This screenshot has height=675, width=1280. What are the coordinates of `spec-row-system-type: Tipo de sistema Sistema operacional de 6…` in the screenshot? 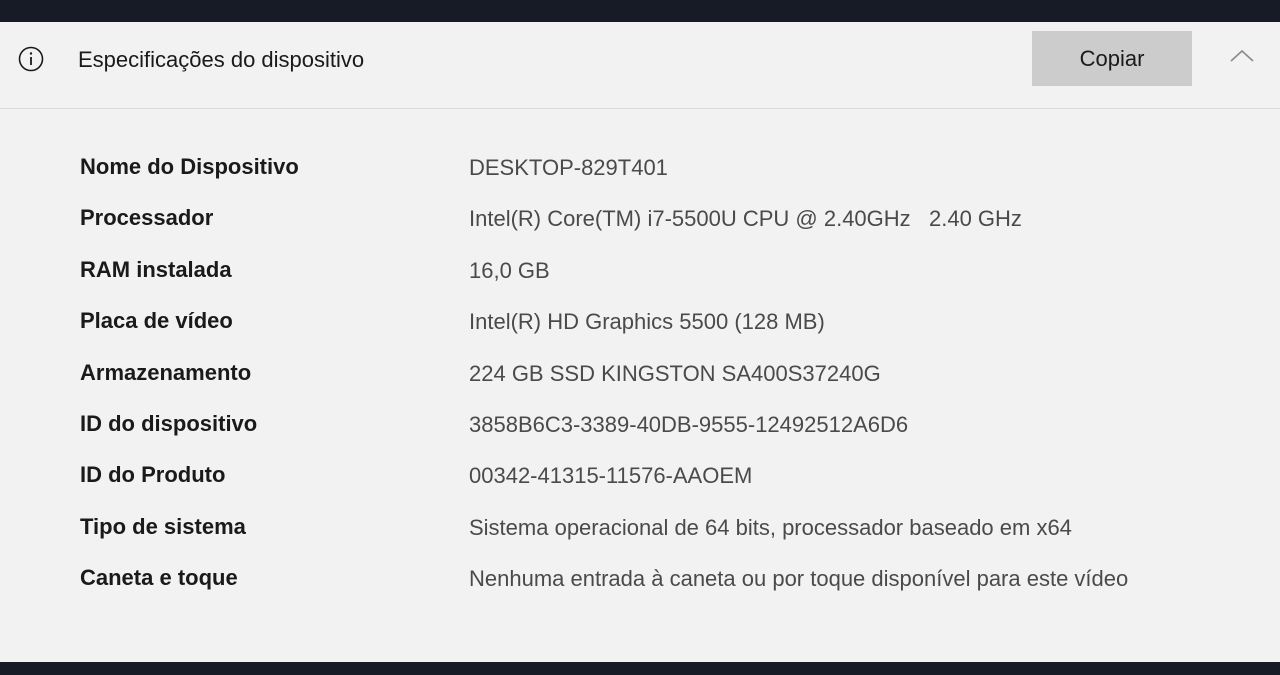 It's located at (640, 527).